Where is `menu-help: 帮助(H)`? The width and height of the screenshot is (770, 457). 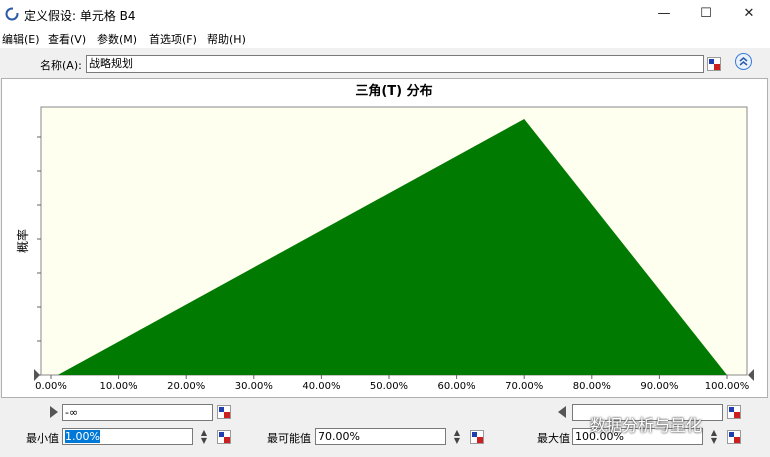 menu-help: 帮助(H) is located at coordinates (226, 39).